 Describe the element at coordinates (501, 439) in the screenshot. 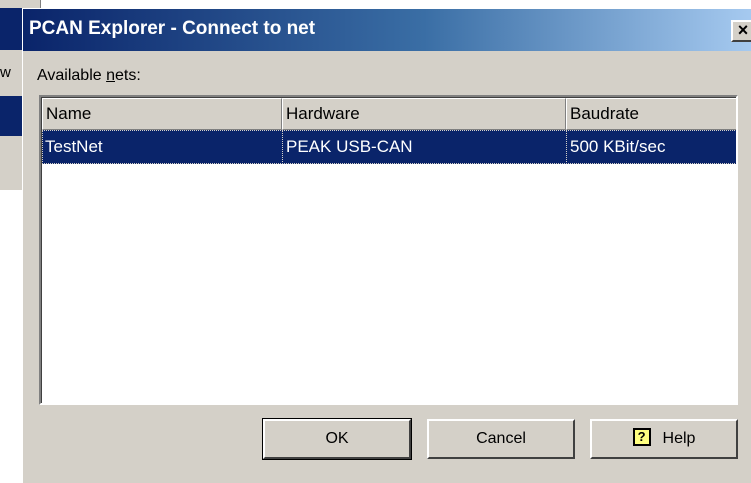

I see `cancel-button: Cancel` at that location.